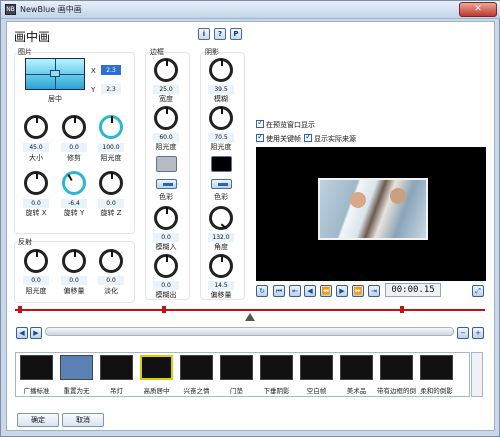 Image resolution: width=500 pixels, height=437 pixels. Describe the element at coordinates (221, 70) in the screenshot. I see `shadow-blur-knob` at that location.